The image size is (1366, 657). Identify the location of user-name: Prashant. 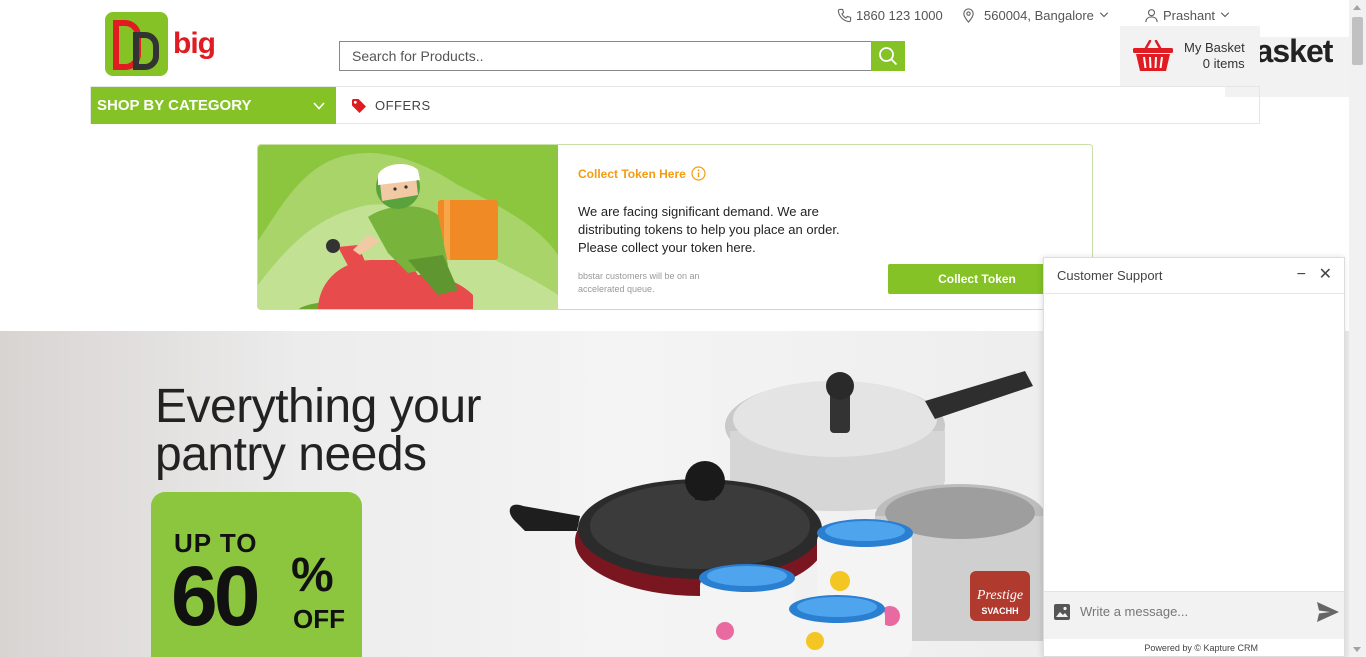
(1189, 15).